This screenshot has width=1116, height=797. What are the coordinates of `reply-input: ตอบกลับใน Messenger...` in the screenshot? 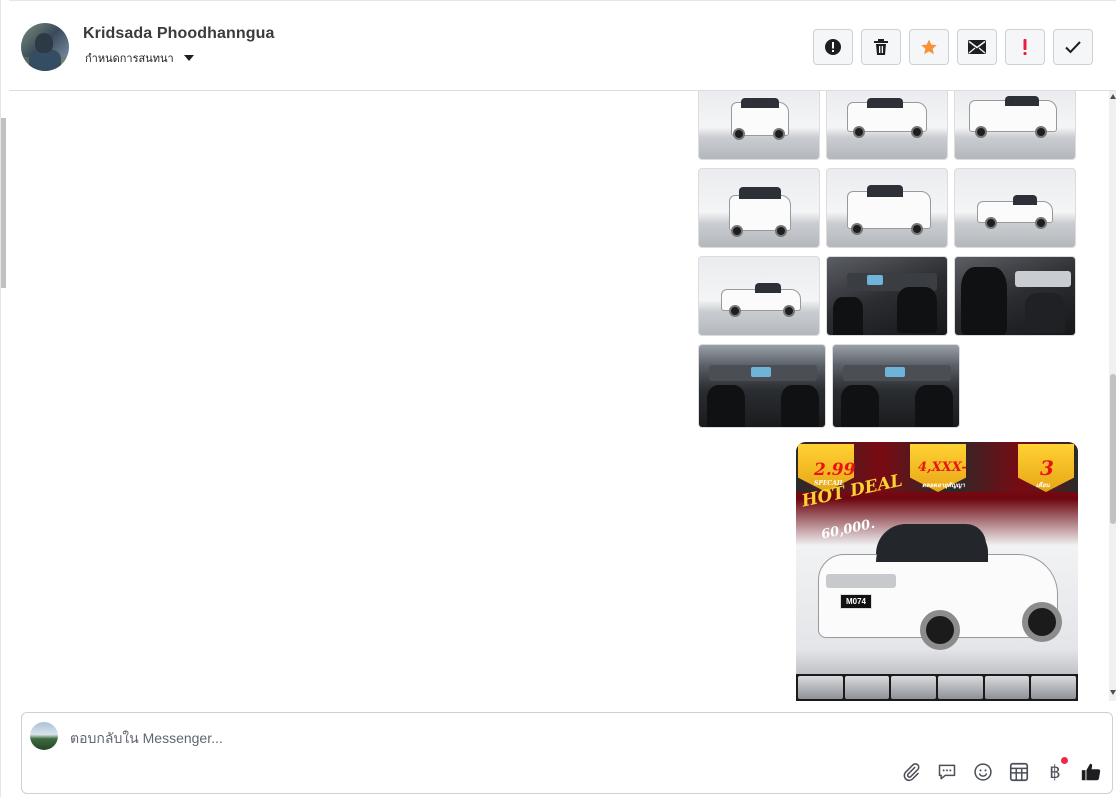 It's located at (146, 739).